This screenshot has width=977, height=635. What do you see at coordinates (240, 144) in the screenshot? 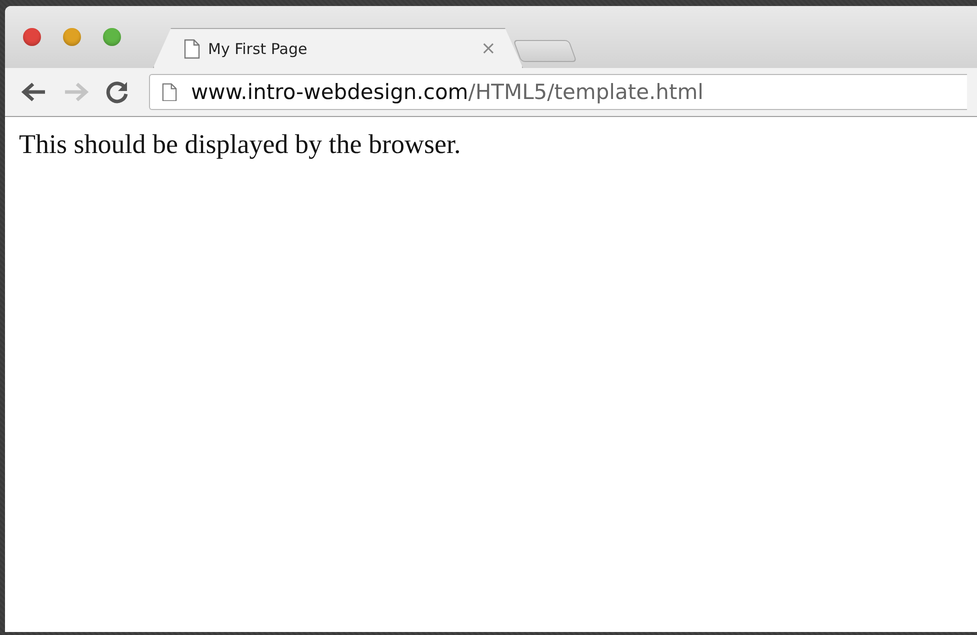
I see `page-text: This should be displayed by the browser.` at bounding box center [240, 144].